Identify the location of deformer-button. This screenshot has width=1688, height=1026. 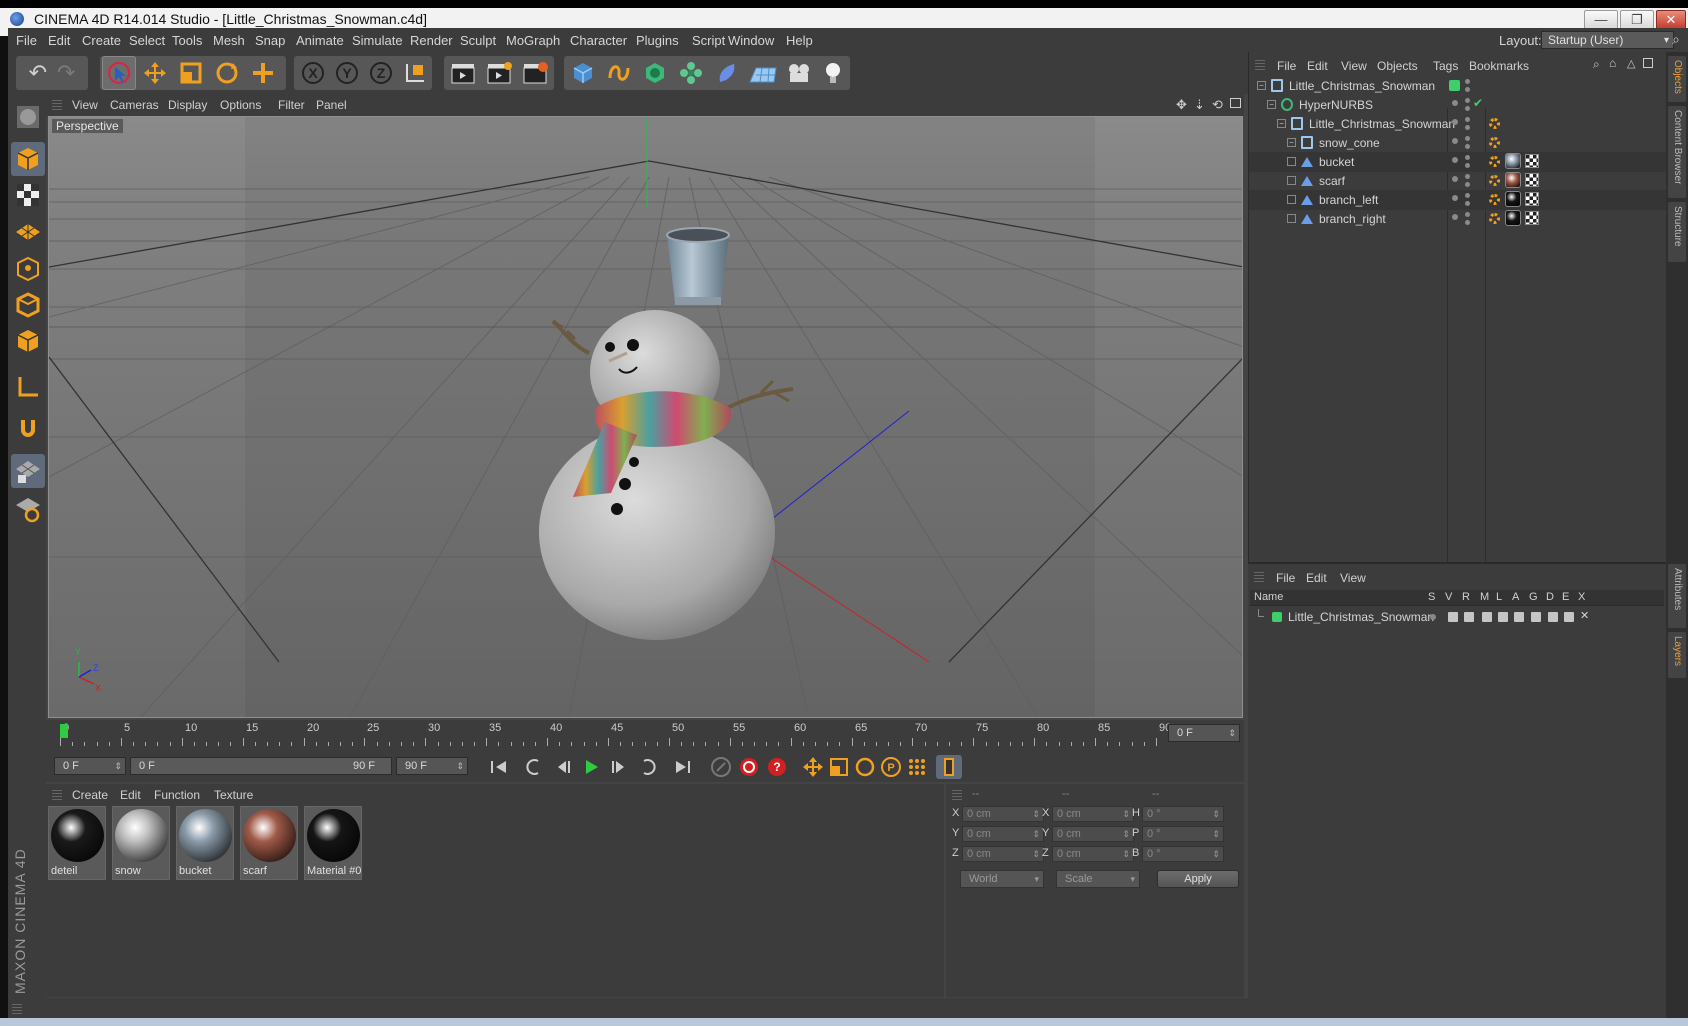
(727, 73).